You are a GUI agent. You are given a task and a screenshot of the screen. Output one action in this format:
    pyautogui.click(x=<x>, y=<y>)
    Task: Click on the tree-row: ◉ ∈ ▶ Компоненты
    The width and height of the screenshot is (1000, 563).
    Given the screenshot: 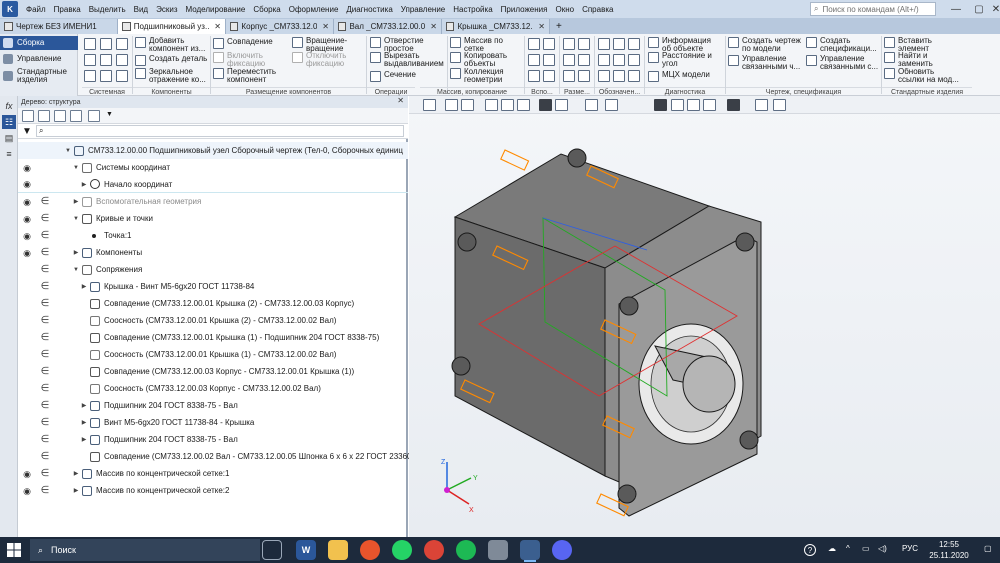 What is the action you would take?
    pyautogui.click(x=213, y=252)
    